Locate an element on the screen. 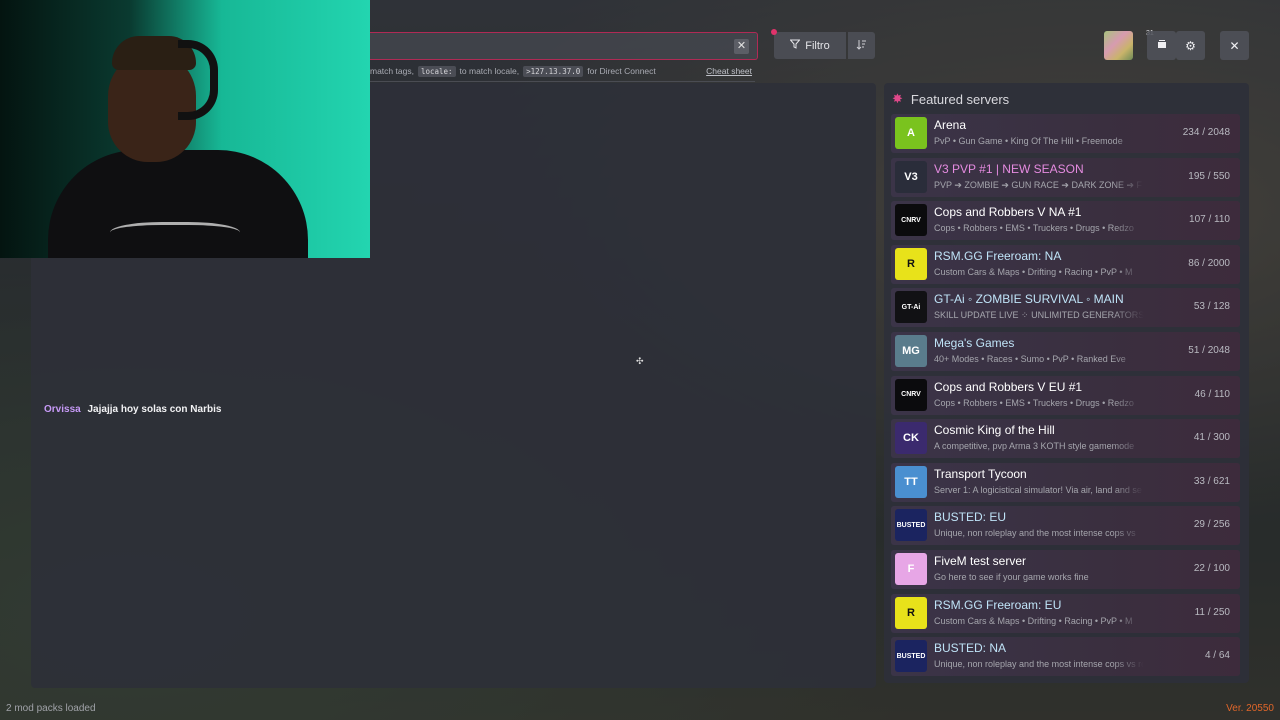 Image resolution: width=1280 pixels, height=720 pixels. avatar is located at coordinates (1118, 45).